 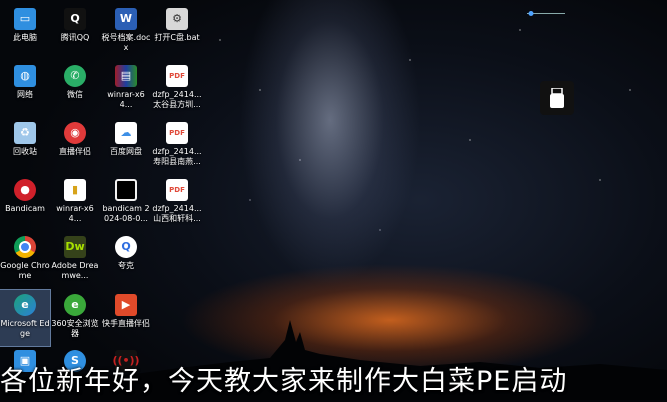 I want to click on word-doc-icon: W, so click(x=126, y=19).